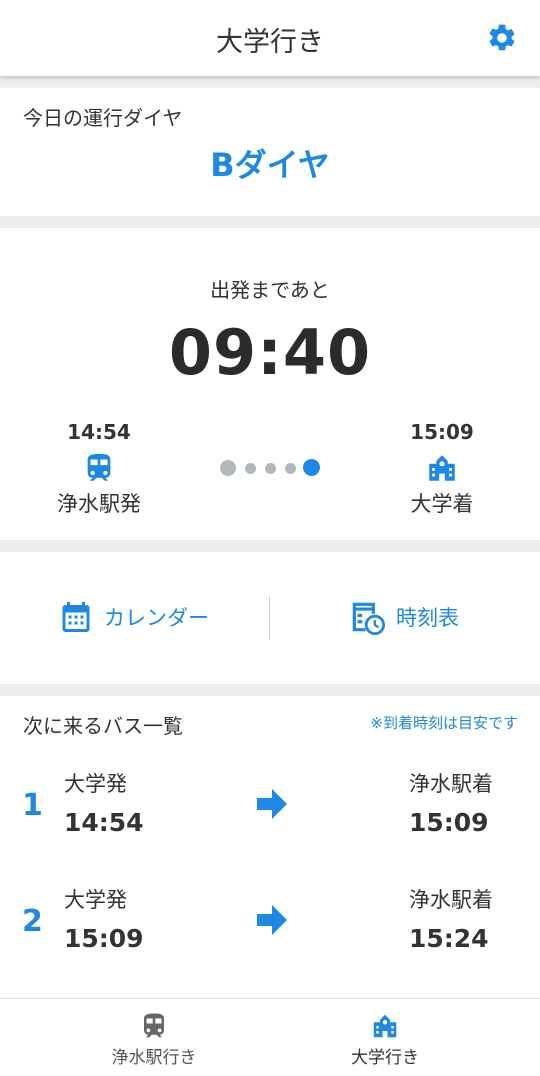 This screenshot has height=1076, width=540. Describe the element at coordinates (369, 619) in the screenshot. I see `timetable-icon` at that location.